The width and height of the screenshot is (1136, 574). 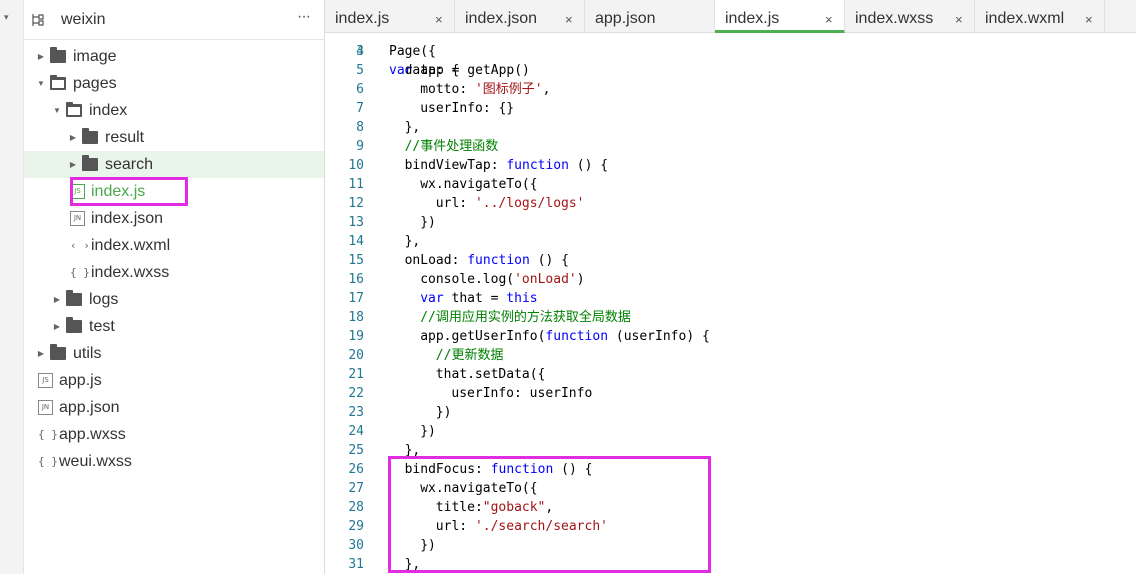 I want to click on tree-file-index-wxml: ‹ › index.wxml, so click(x=174, y=245).